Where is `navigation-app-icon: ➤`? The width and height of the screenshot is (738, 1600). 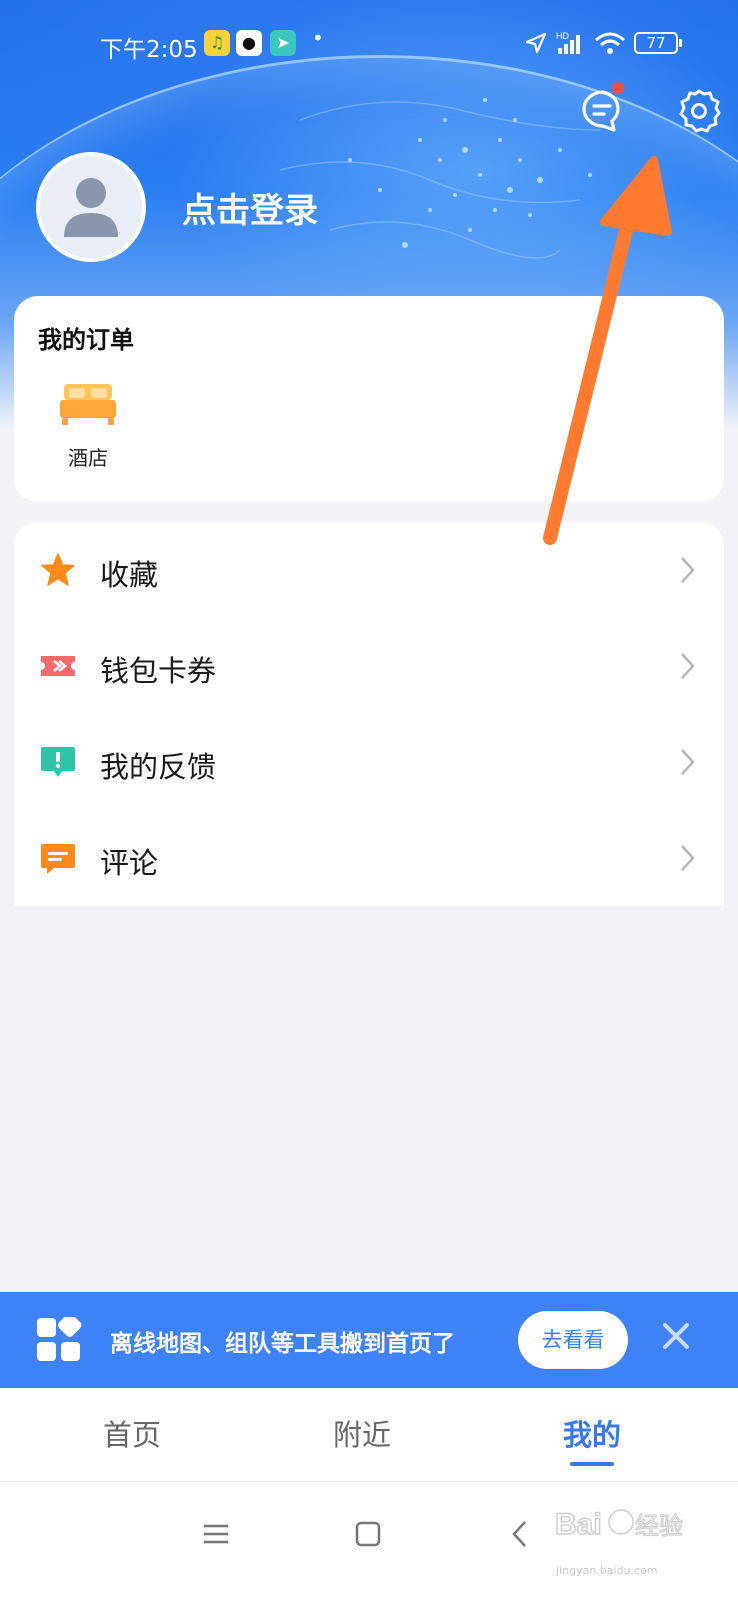 navigation-app-icon: ➤ is located at coordinates (283, 43).